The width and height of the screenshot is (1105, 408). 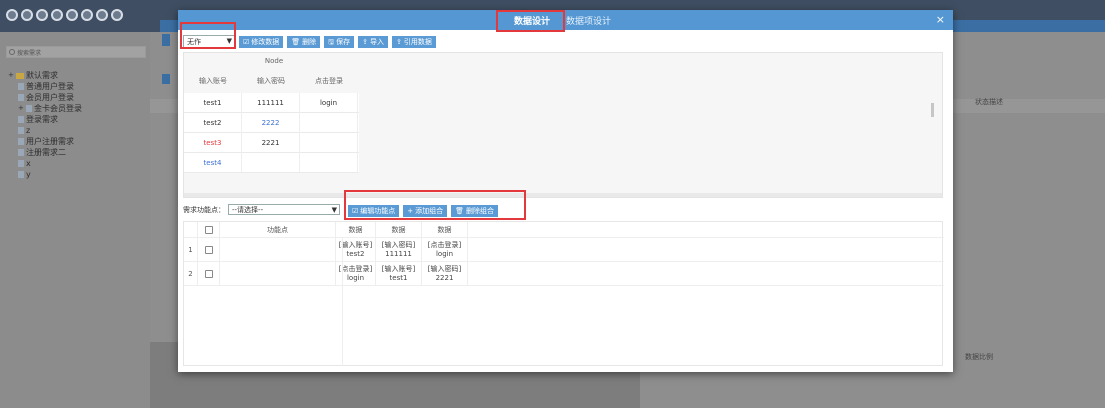 I want to click on column-header, so click(x=191, y=229).